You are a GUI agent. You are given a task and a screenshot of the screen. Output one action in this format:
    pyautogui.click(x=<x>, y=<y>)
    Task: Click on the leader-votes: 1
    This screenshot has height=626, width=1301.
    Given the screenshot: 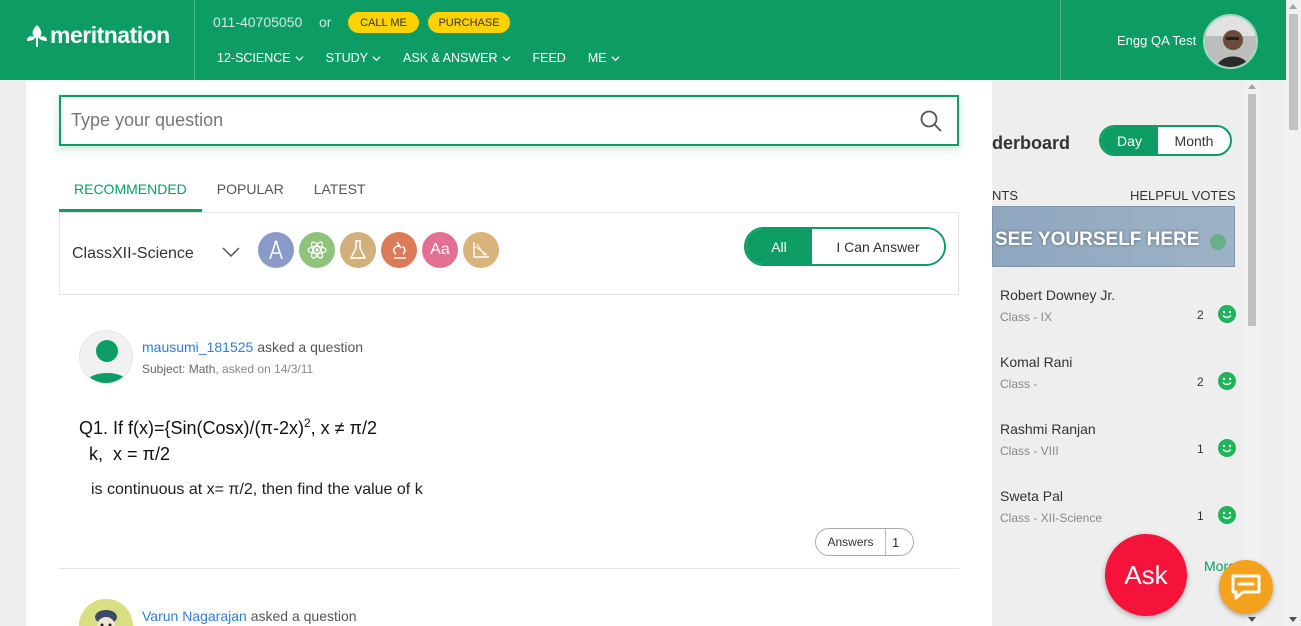 What is the action you would take?
    pyautogui.click(x=1200, y=516)
    